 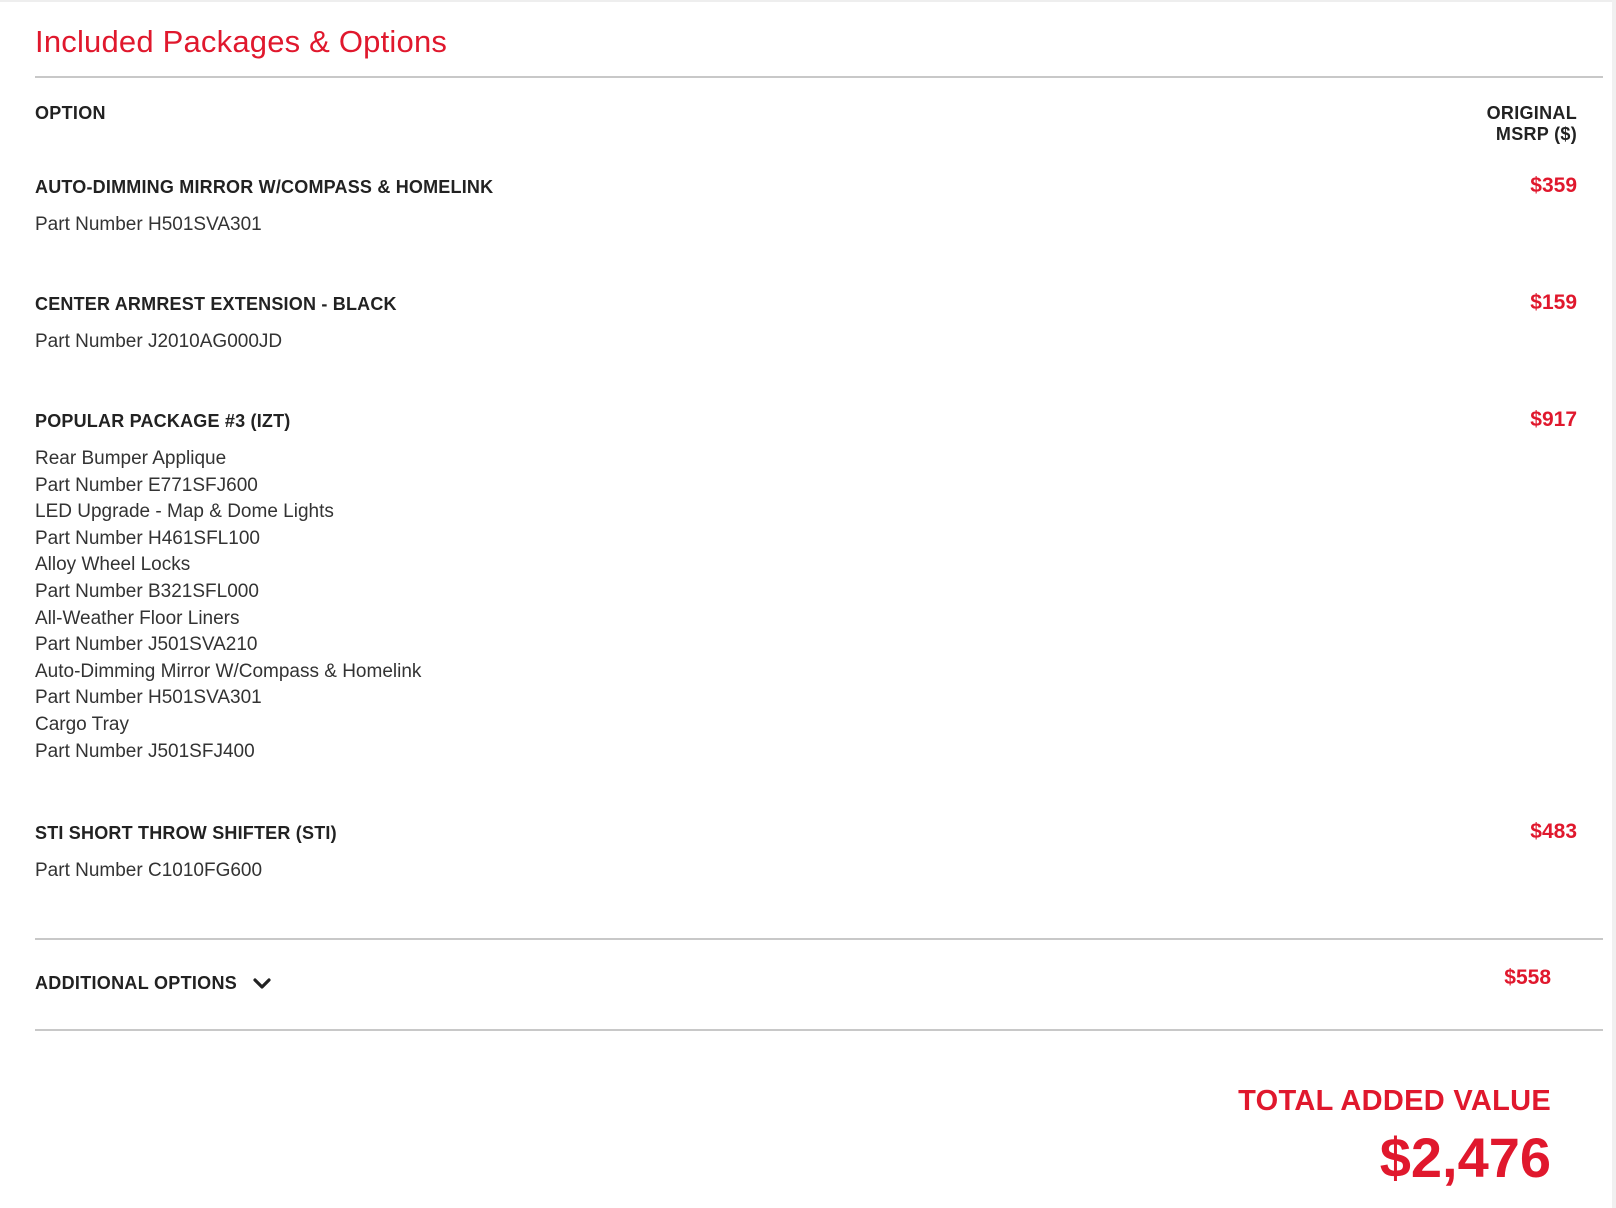 What do you see at coordinates (1614, 604) in the screenshot?
I see `scrollbar-track` at bounding box center [1614, 604].